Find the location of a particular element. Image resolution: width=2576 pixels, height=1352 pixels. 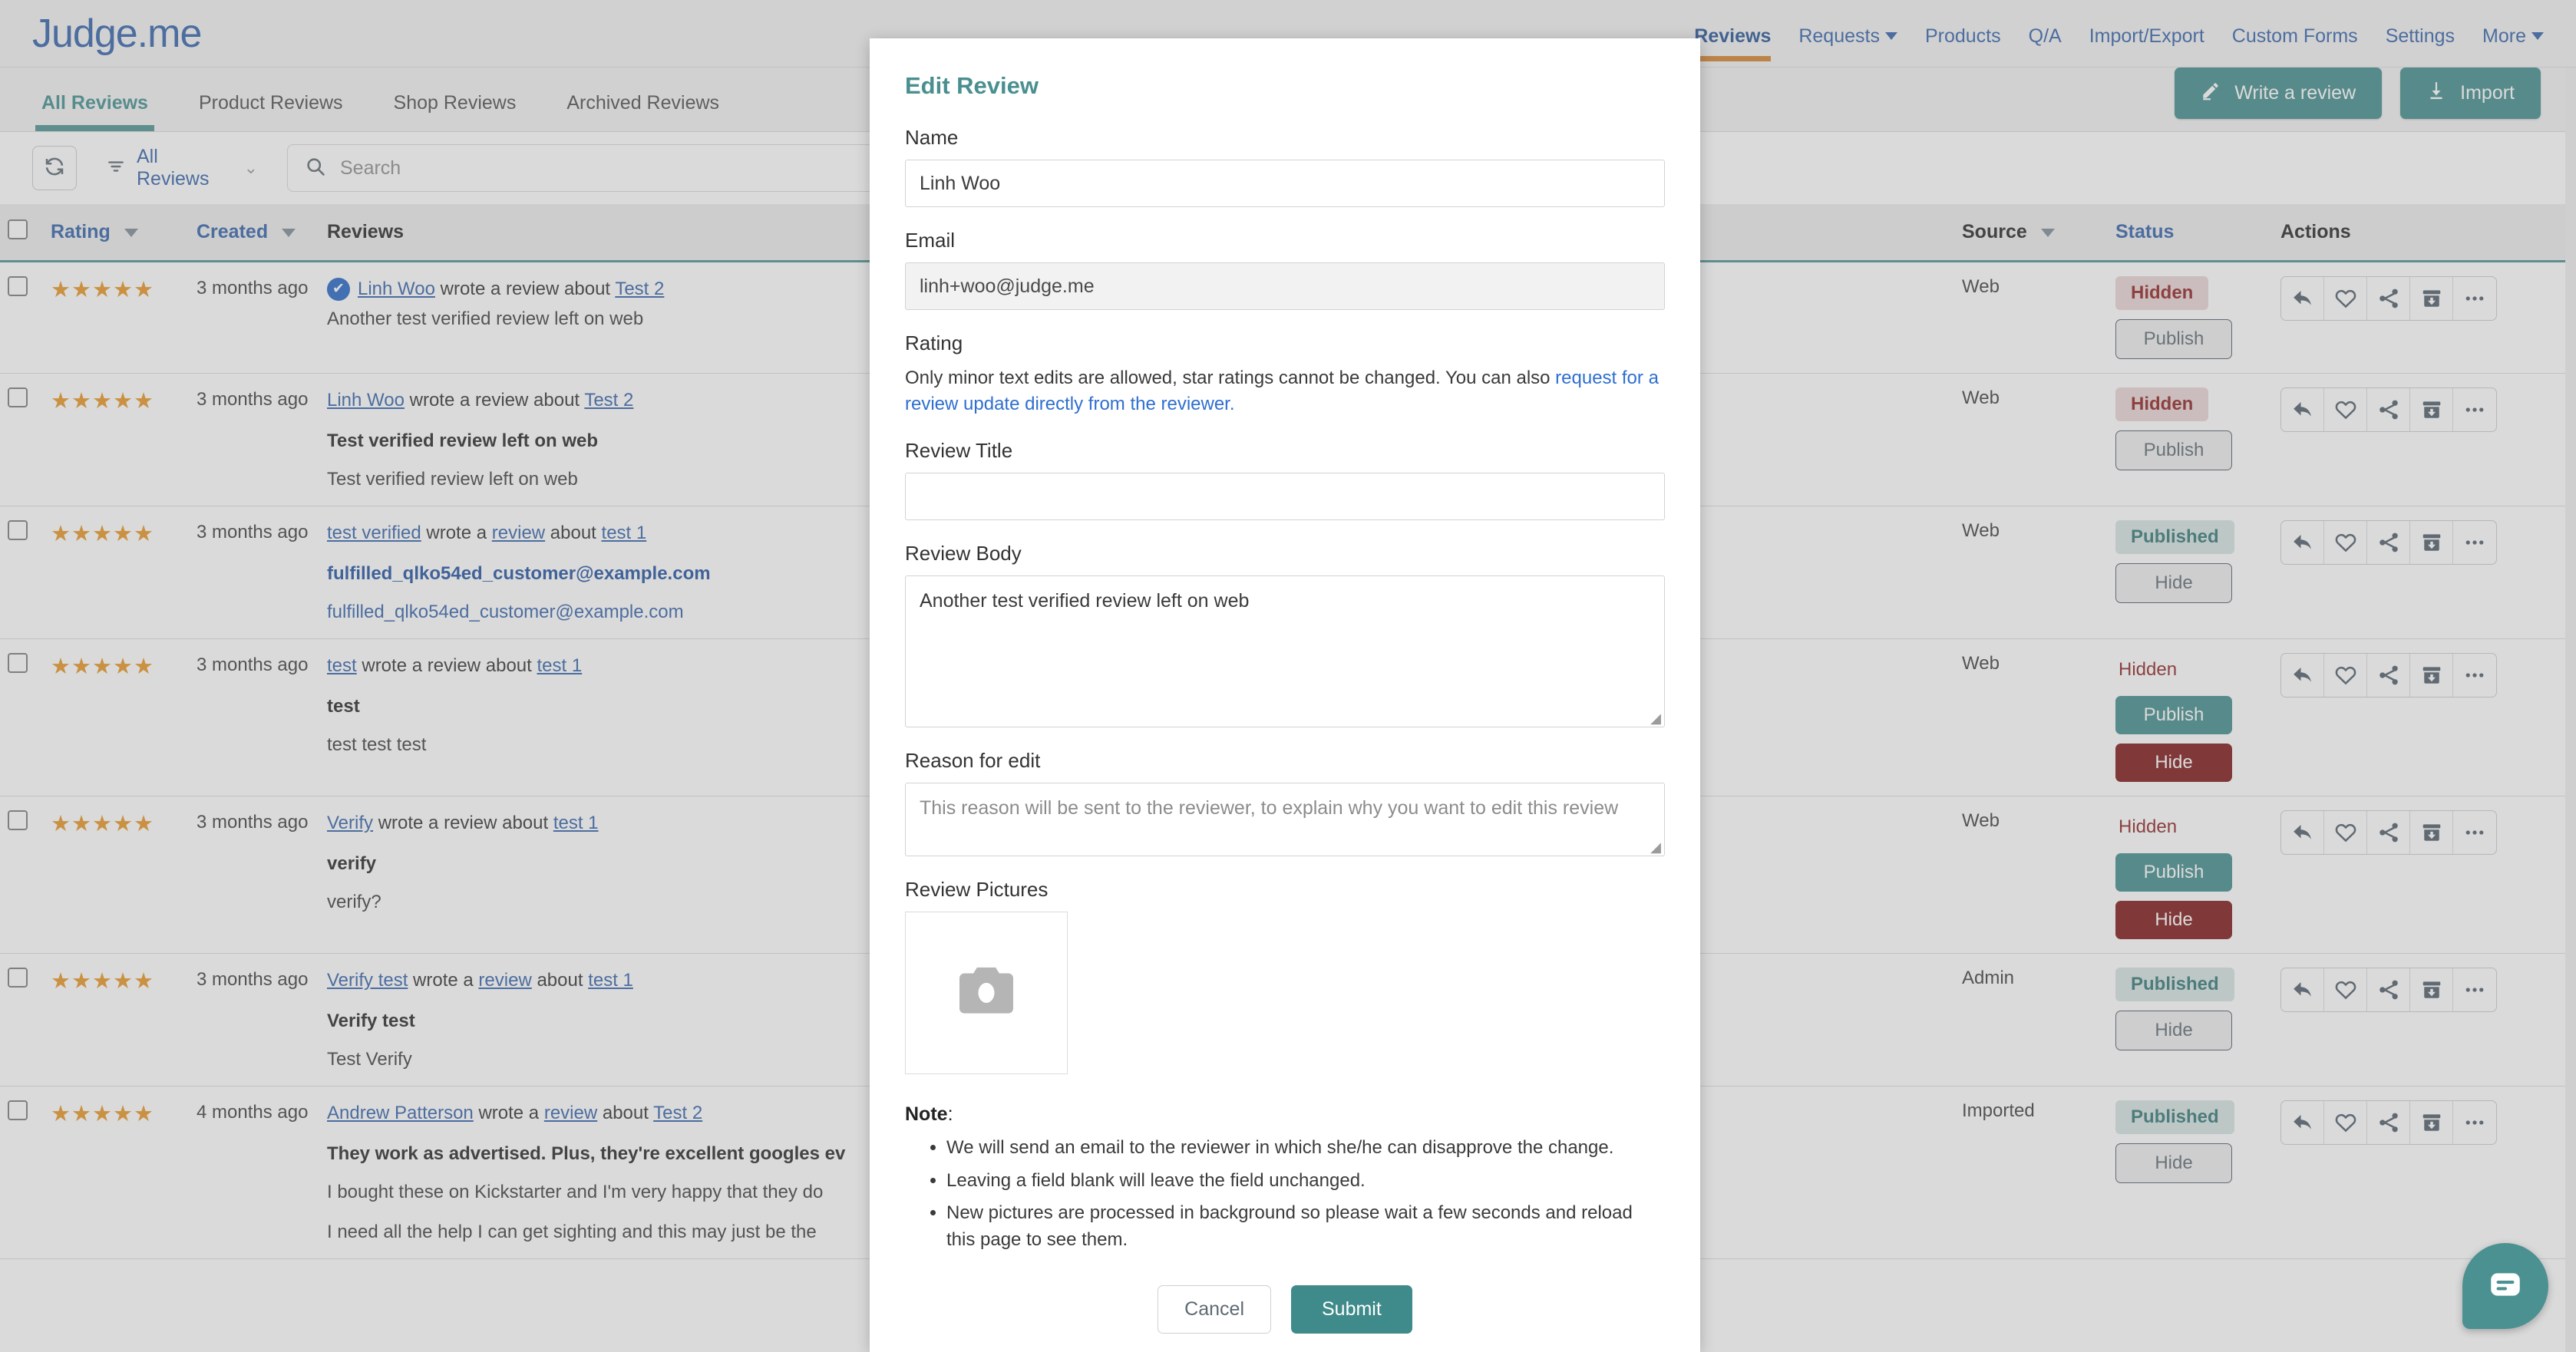

column-header-rating: Rating is located at coordinates (116, 233).